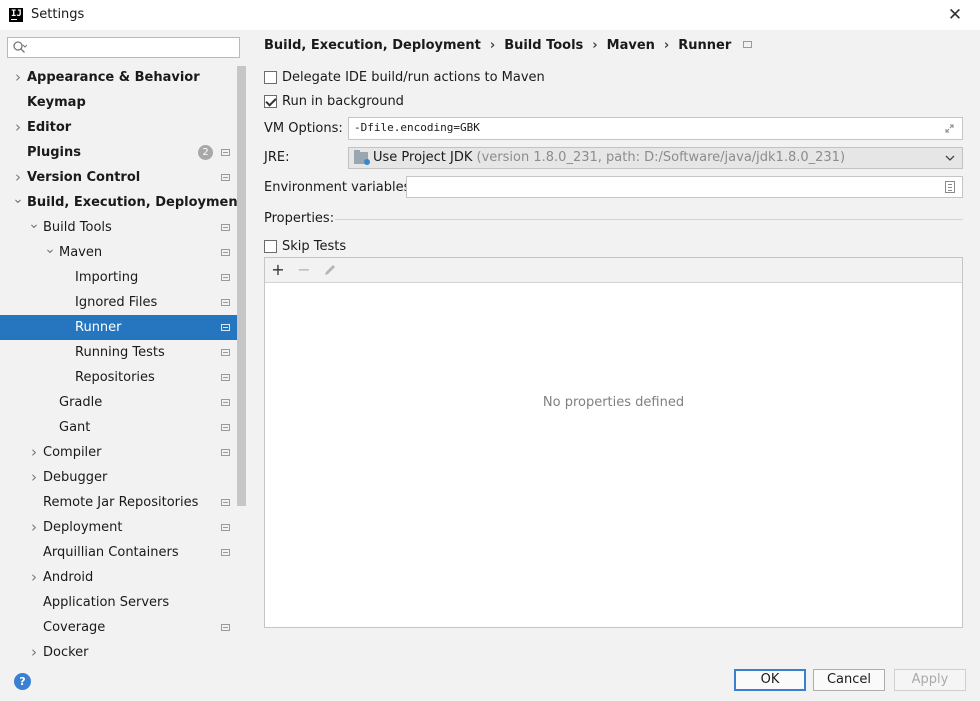 The image size is (980, 701). What do you see at coordinates (54, 152) in the screenshot?
I see `sidebar-item-label: Plugins` at bounding box center [54, 152].